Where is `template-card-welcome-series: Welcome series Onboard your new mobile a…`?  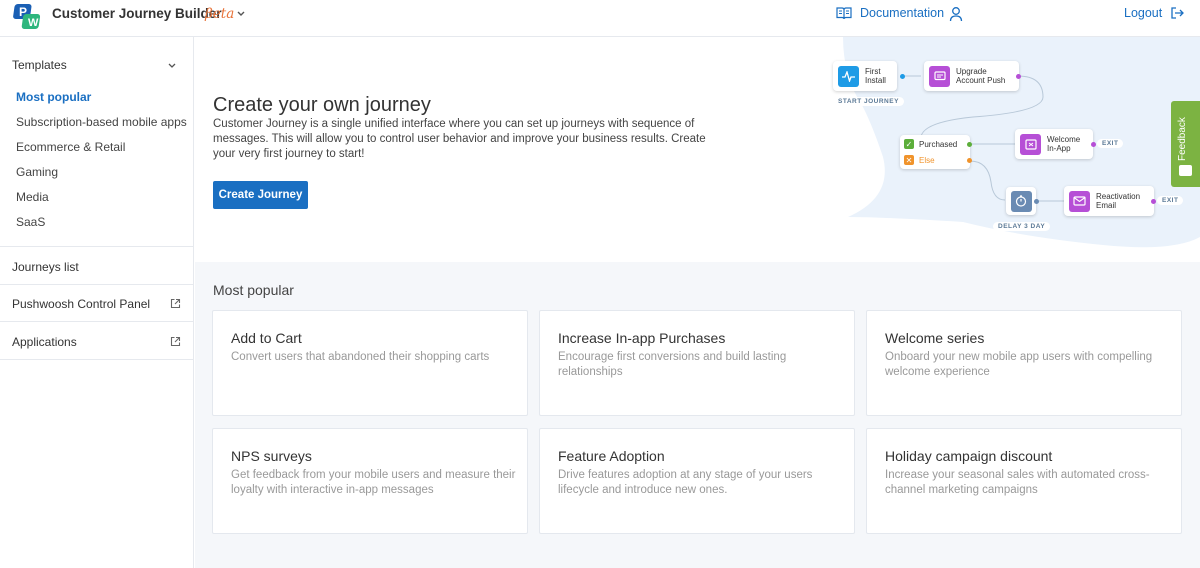
template-card-welcome-series: Welcome series Onboard your new mobile a… is located at coordinates (1024, 363).